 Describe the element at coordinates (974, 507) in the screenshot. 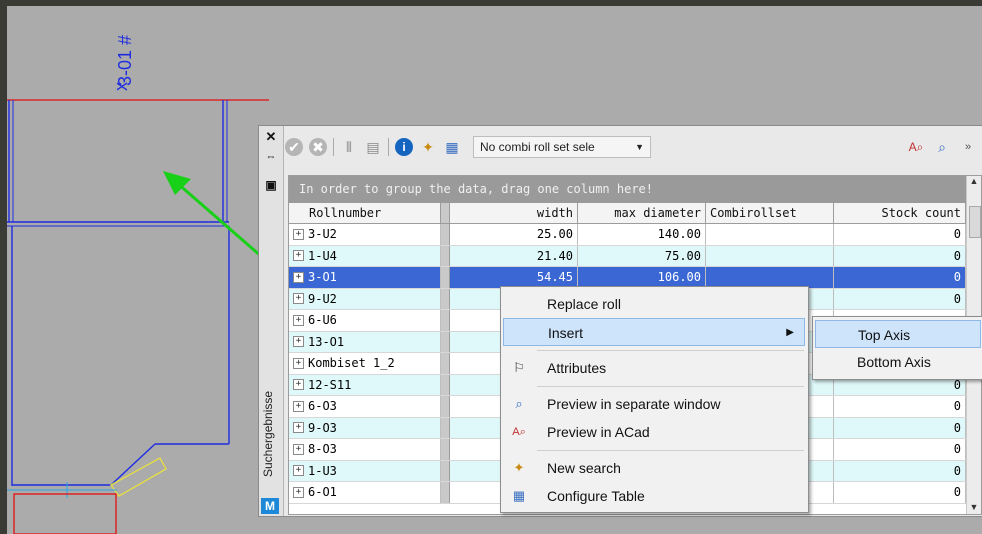

I see `scroll-down-icon: ▼` at that location.